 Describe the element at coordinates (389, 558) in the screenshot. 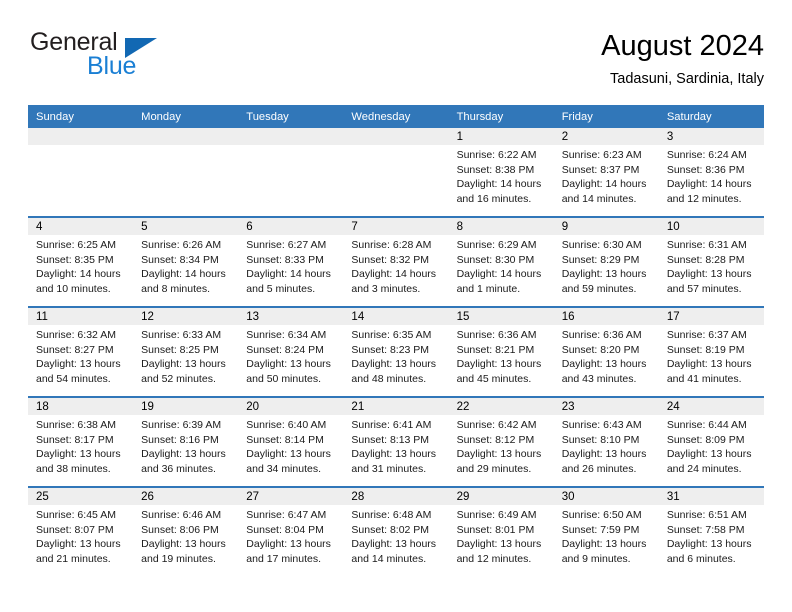

I see `daylight-text: and 14 minutes.` at that location.